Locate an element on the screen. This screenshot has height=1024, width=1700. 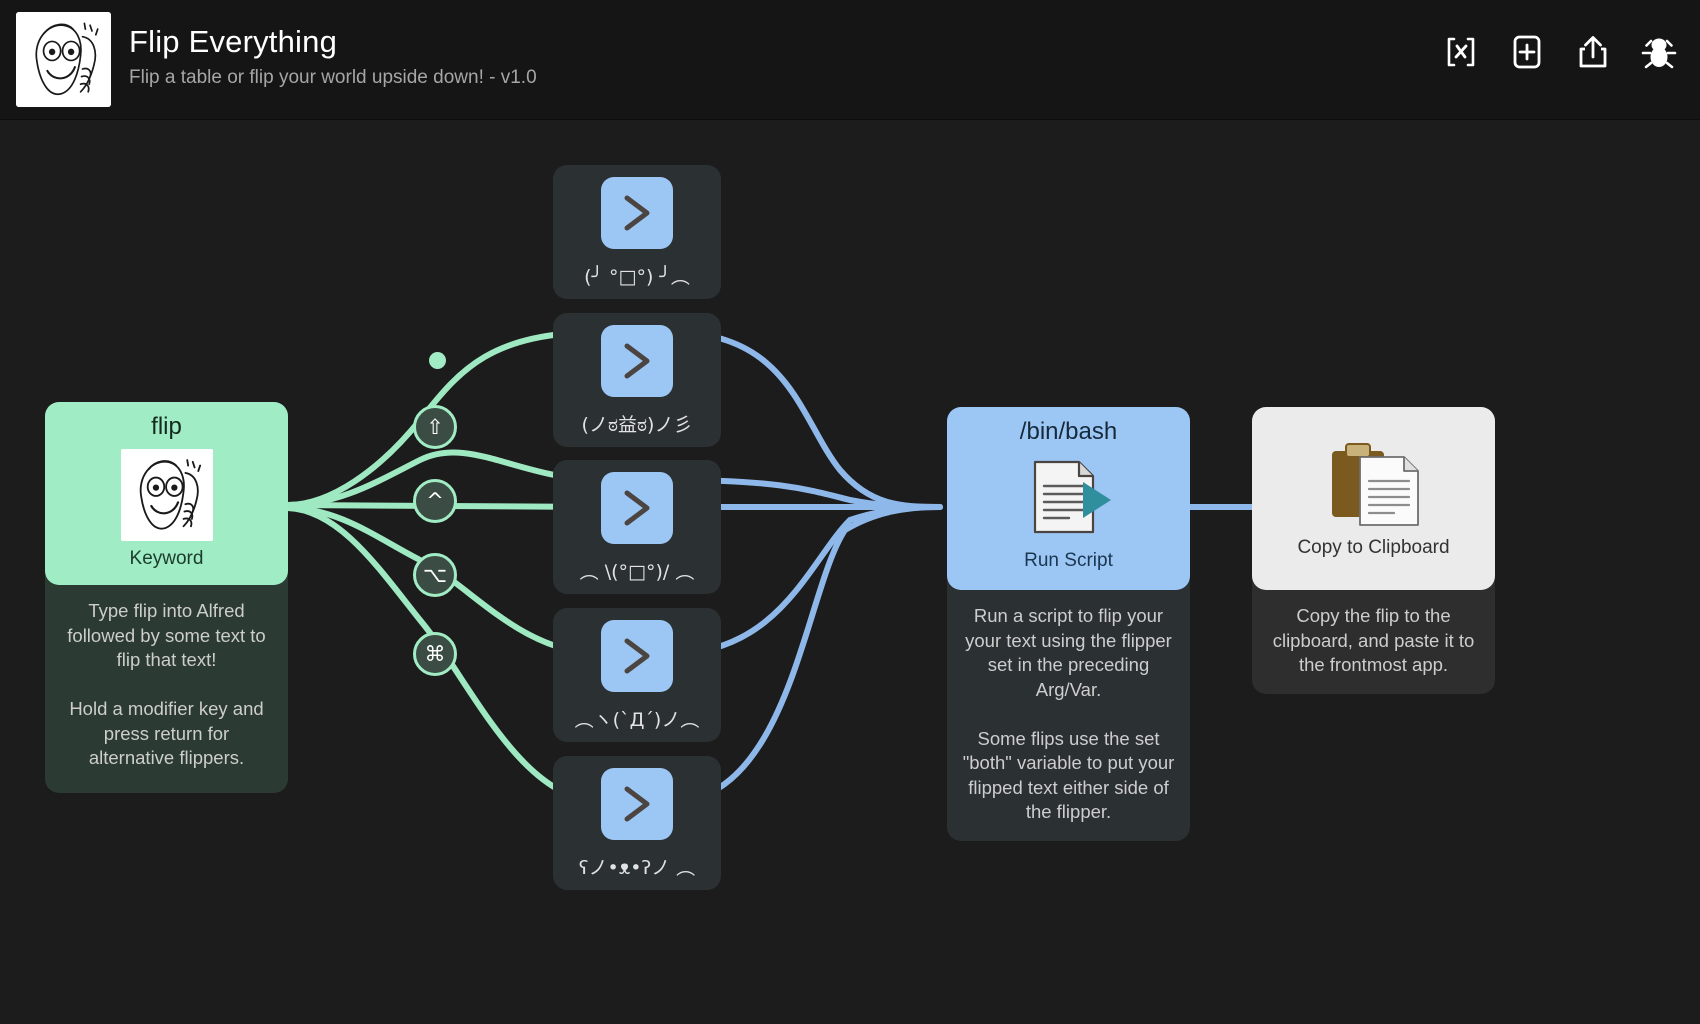
flipper-node-3-card: ︵ \(°□°)/ ︵ is located at coordinates (637, 527).